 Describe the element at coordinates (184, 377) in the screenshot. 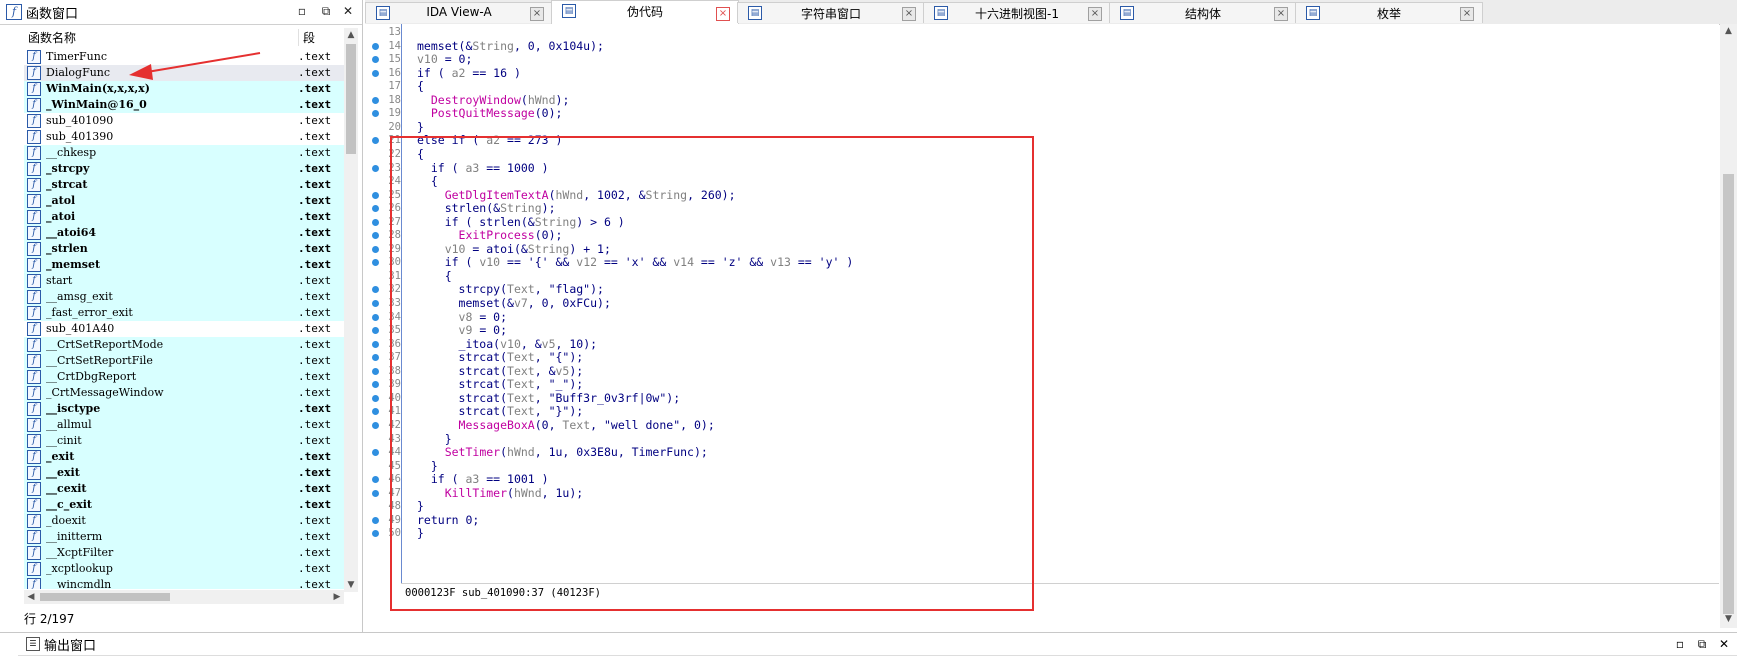

I see `function-row: f __CrtDbgReport .text` at that location.